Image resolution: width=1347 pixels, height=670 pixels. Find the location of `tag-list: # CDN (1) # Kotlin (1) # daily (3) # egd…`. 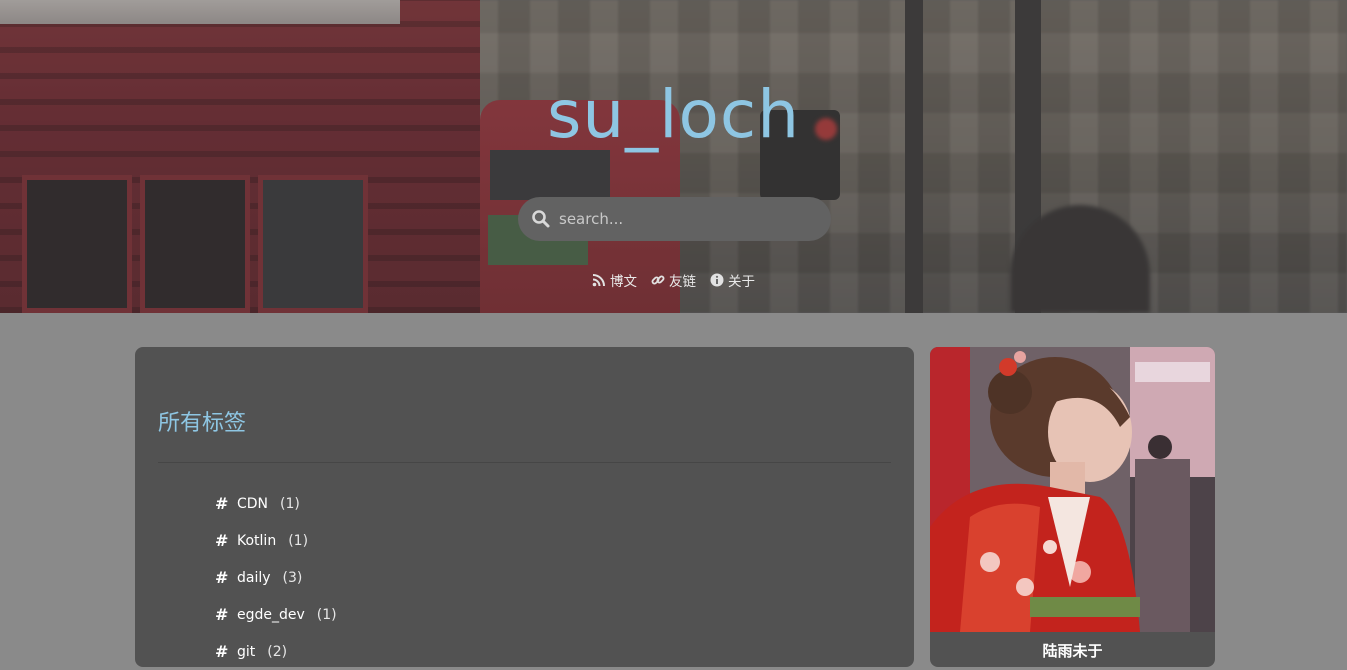

tag-list: # CDN (1) # Kotlin (1) # daily (3) # egd… is located at coordinates (276, 577).